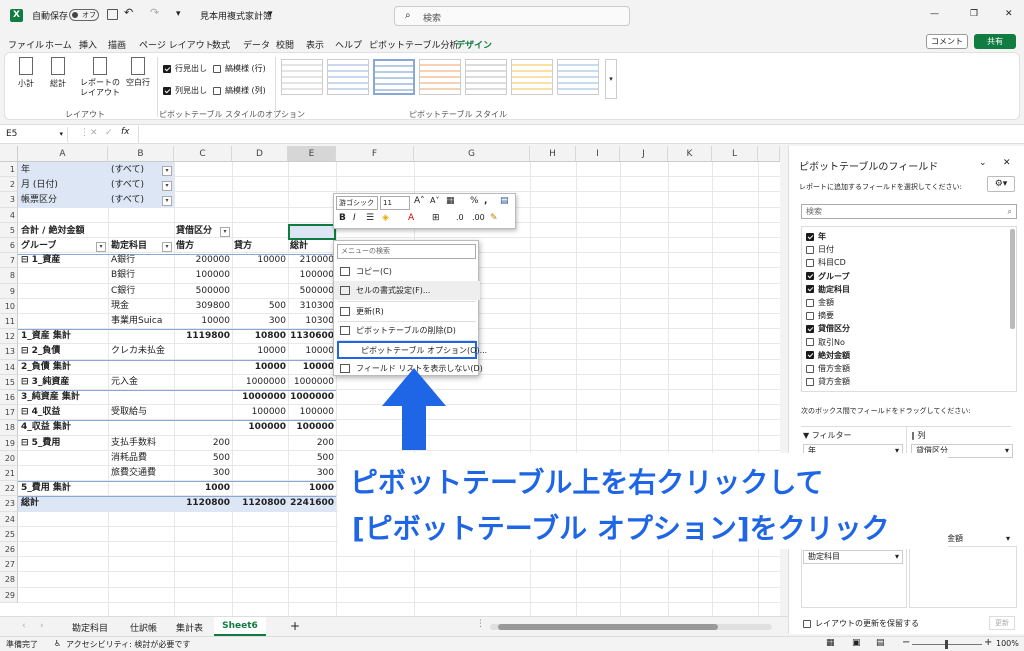 This screenshot has height=651, width=1024. Describe the element at coordinates (9, 200) in the screenshot. I see `row-header: 3` at that location.